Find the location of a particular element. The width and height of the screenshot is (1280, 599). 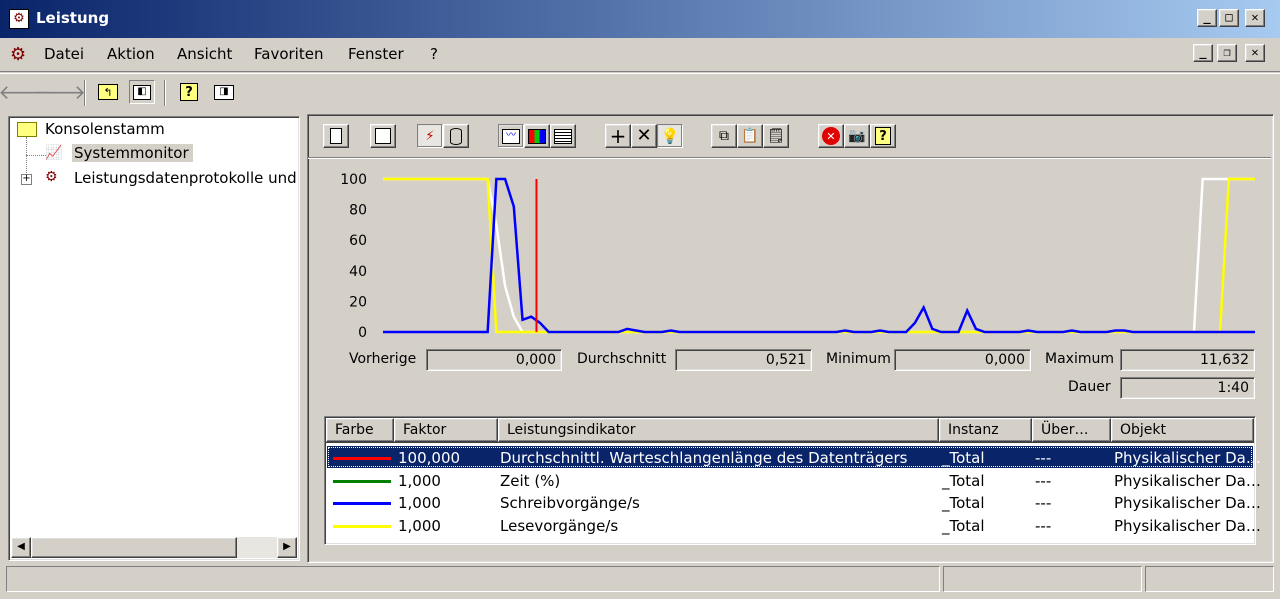

scroll-thumb is located at coordinates (134, 547).